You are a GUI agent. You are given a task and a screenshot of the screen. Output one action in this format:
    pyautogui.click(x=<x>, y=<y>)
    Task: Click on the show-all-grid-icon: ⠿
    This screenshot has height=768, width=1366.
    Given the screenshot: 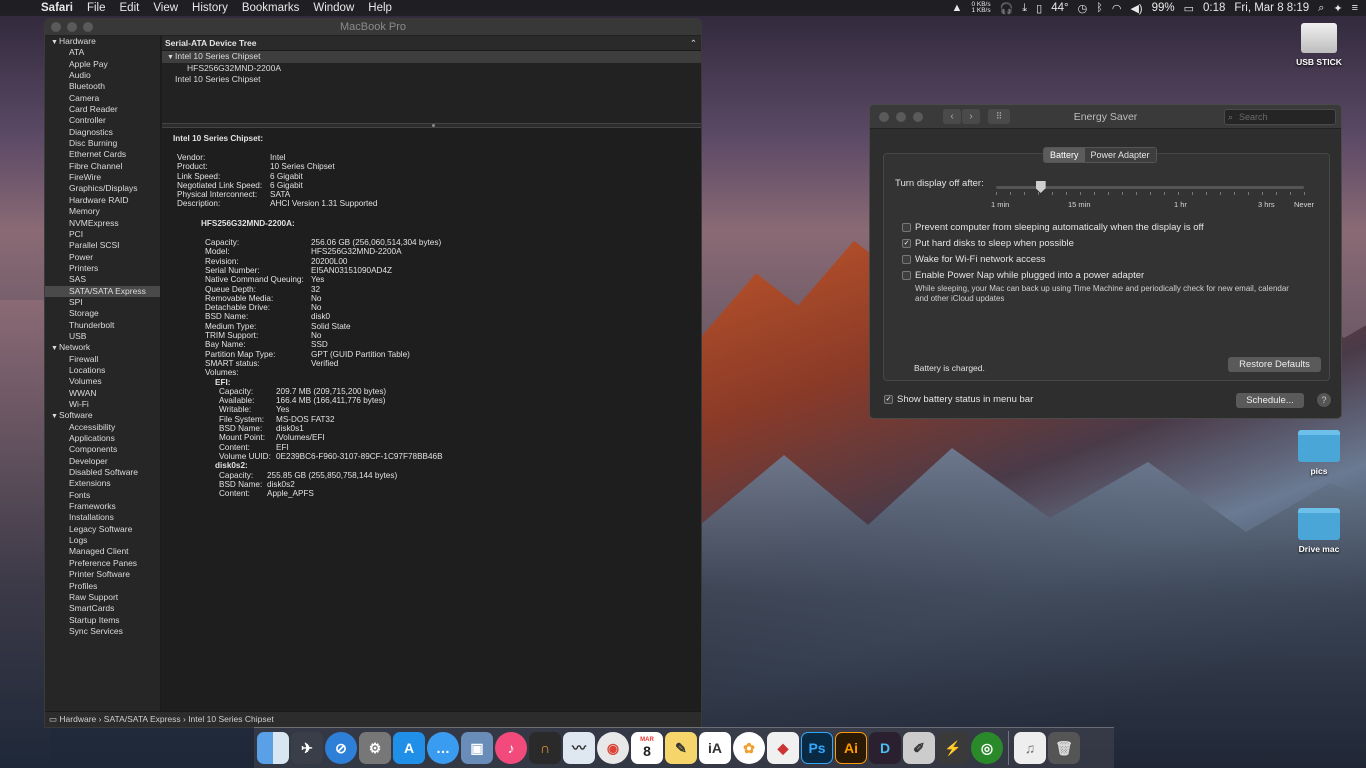 What is the action you would take?
    pyautogui.click(x=999, y=116)
    